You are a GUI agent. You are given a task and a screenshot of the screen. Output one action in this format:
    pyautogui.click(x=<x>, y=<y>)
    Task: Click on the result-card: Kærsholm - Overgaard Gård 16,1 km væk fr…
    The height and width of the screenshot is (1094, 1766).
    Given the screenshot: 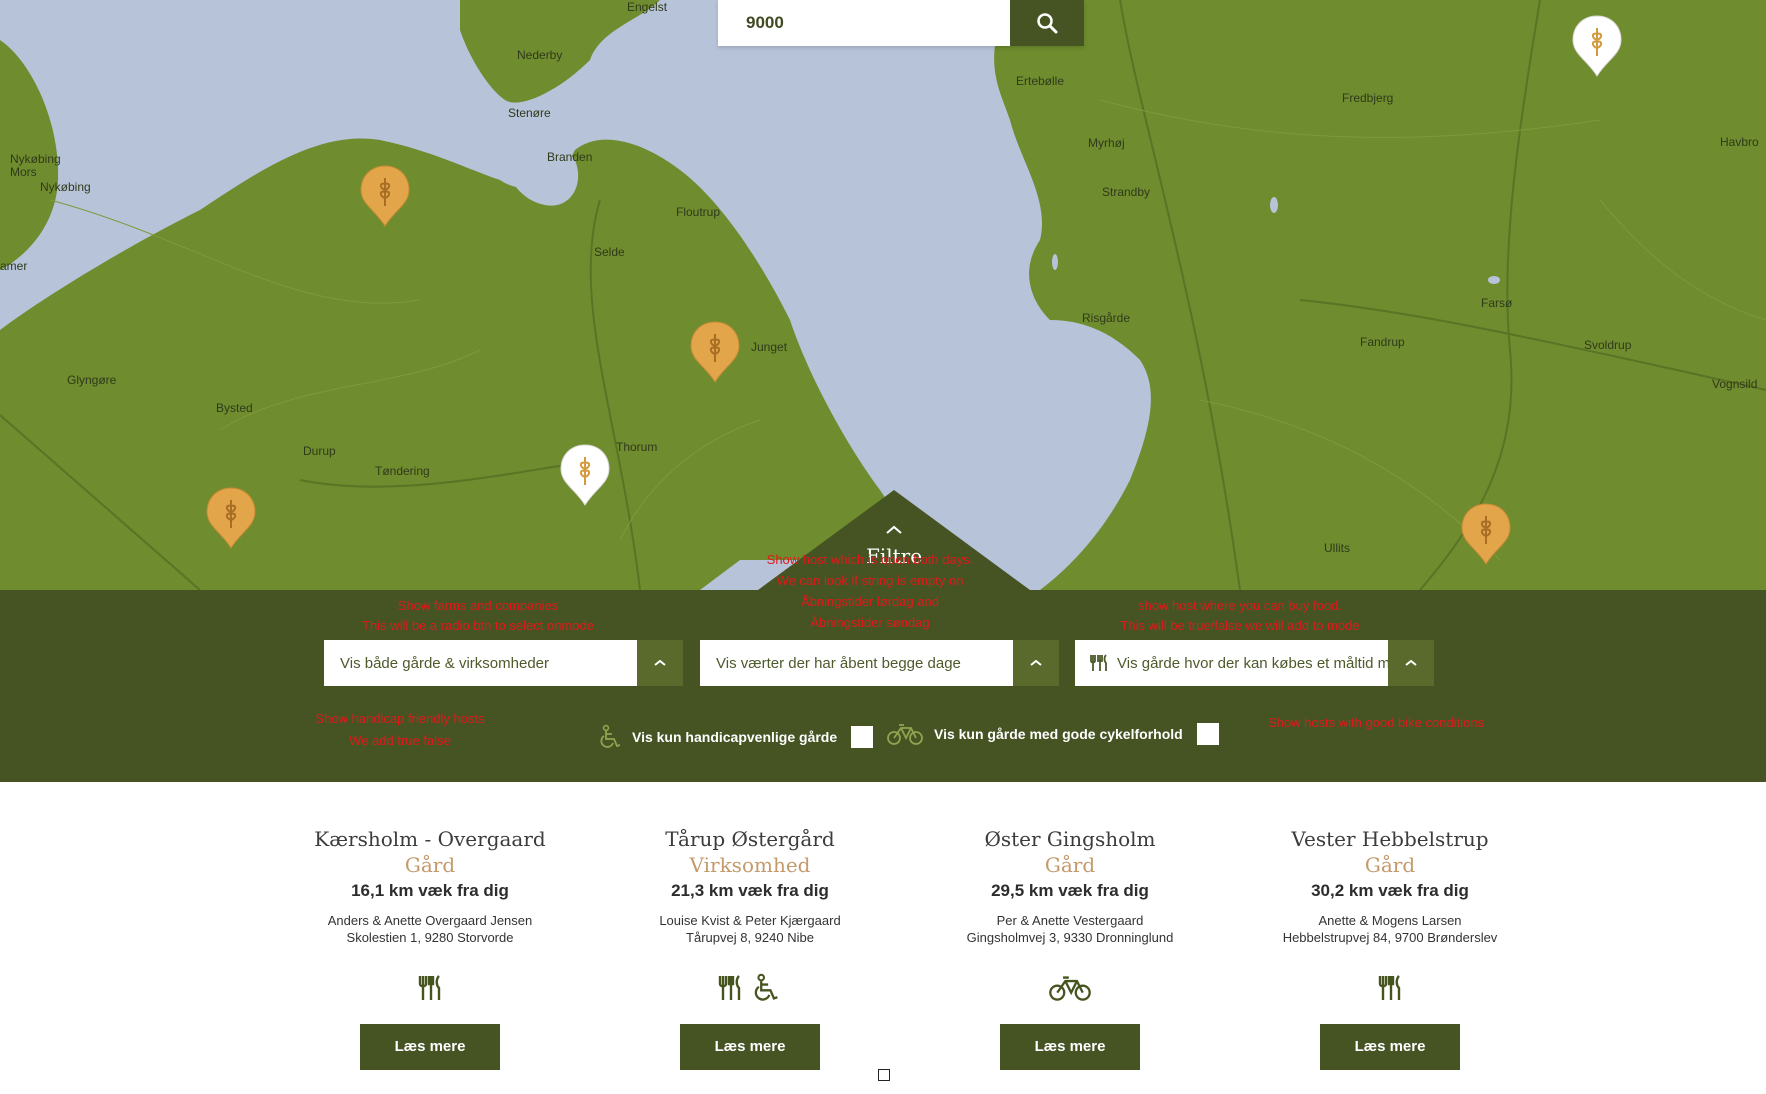 What is the action you would take?
    pyautogui.click(x=430, y=948)
    